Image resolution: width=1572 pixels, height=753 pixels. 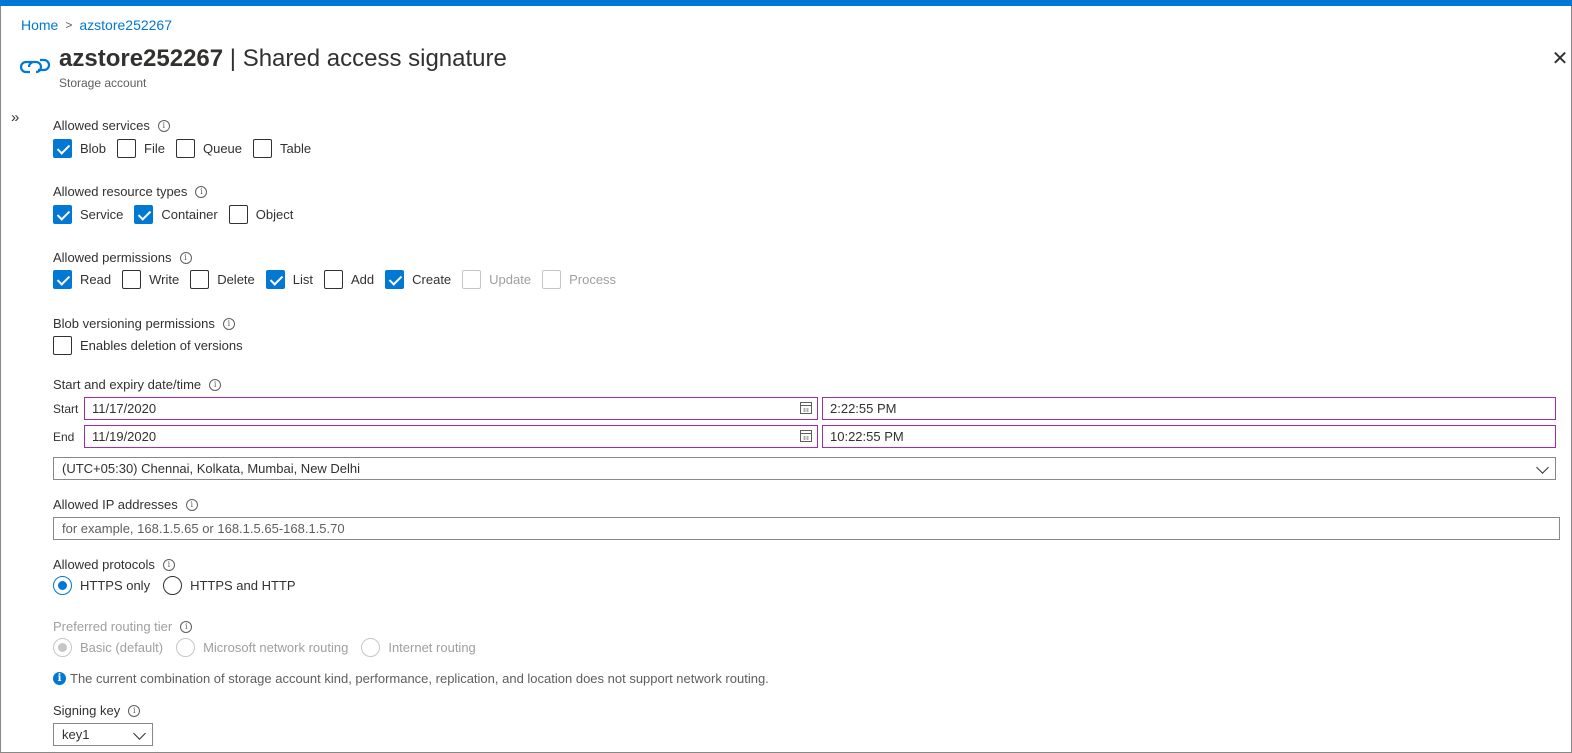 I want to click on signing-key-dropdown: key1, so click(x=103, y=734).